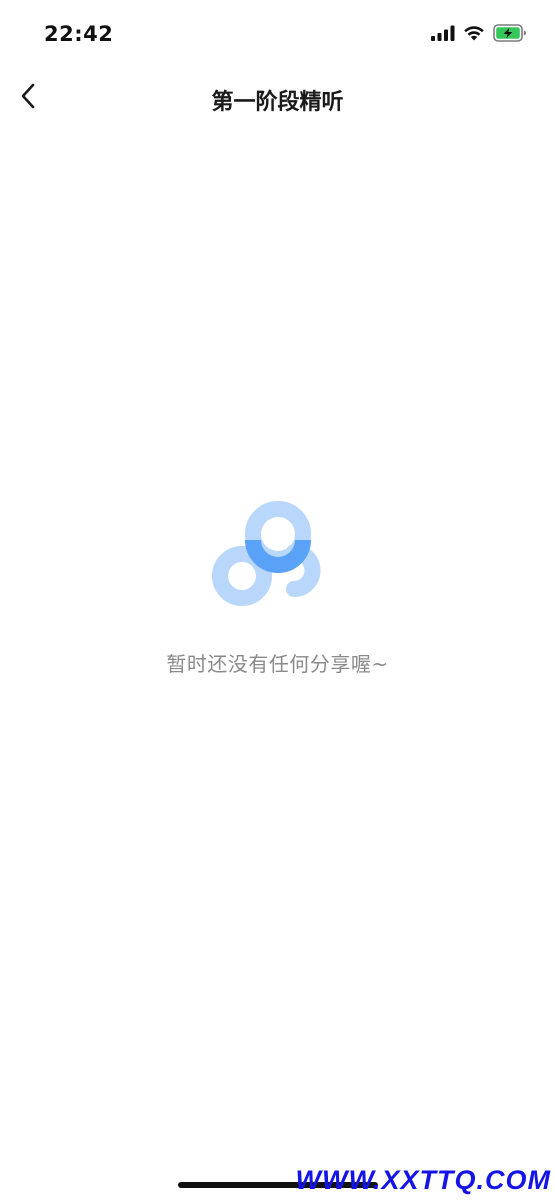 This screenshot has width=555, height=1200. Describe the element at coordinates (277, 664) in the screenshot. I see `empty-state-message: 暂时还没有任何分享喔~` at that location.